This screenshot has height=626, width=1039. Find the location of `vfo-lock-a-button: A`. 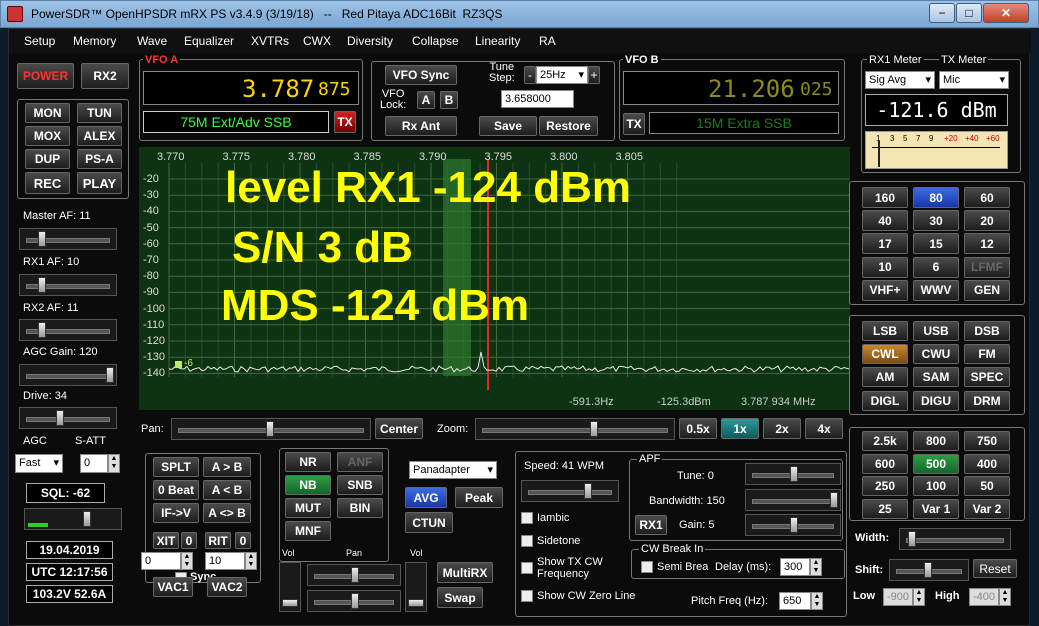

vfo-lock-a-button: A is located at coordinates (426, 100).